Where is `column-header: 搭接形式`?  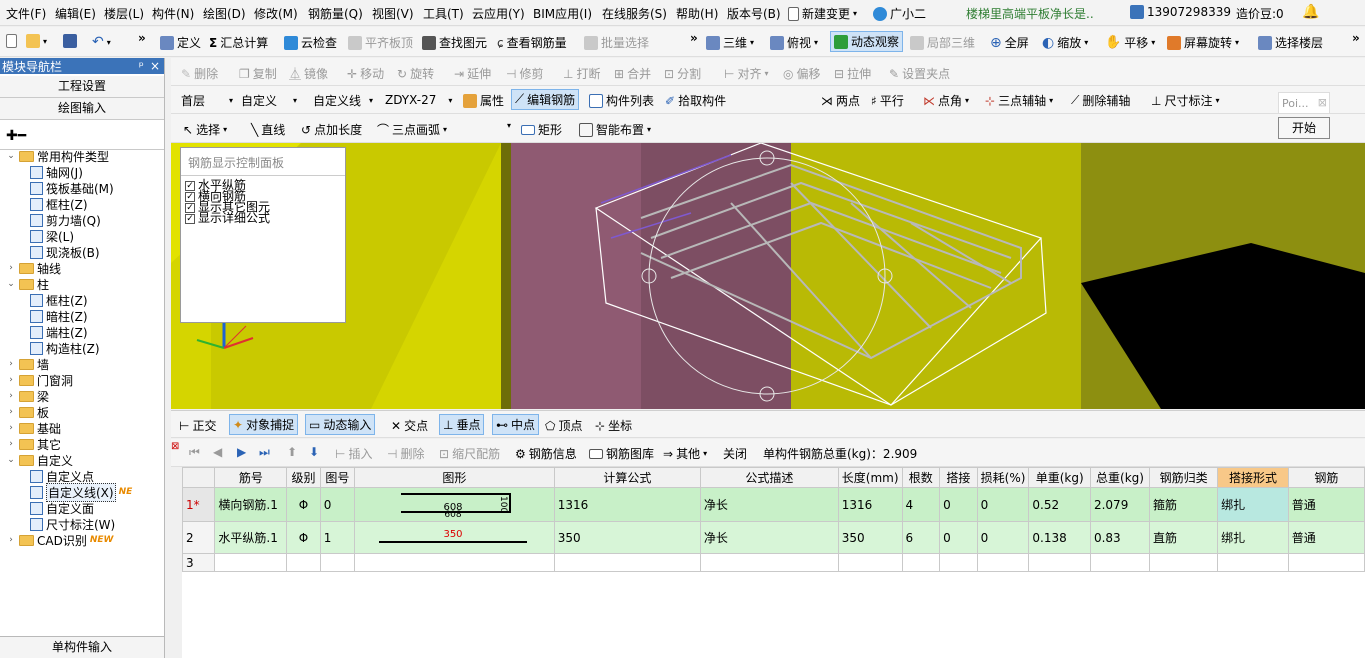 column-header: 搭接形式 is located at coordinates (1253, 477).